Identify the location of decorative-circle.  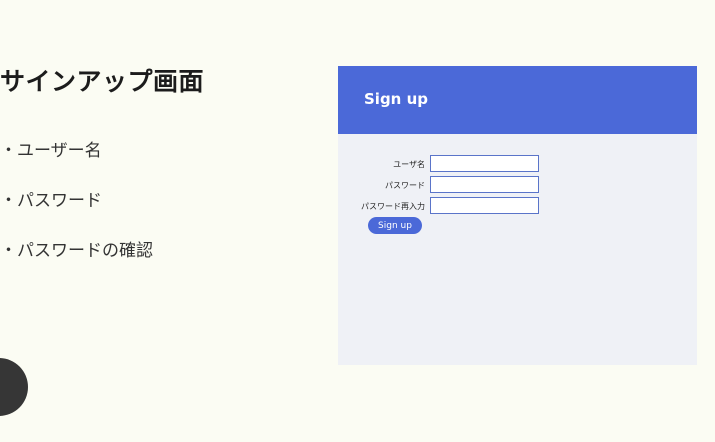
(14, 387).